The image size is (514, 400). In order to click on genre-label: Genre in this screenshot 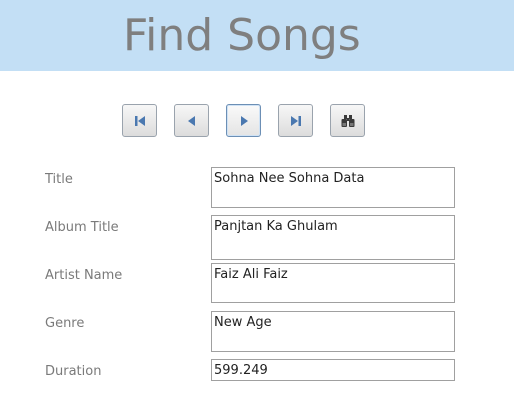, I will do `click(65, 323)`.